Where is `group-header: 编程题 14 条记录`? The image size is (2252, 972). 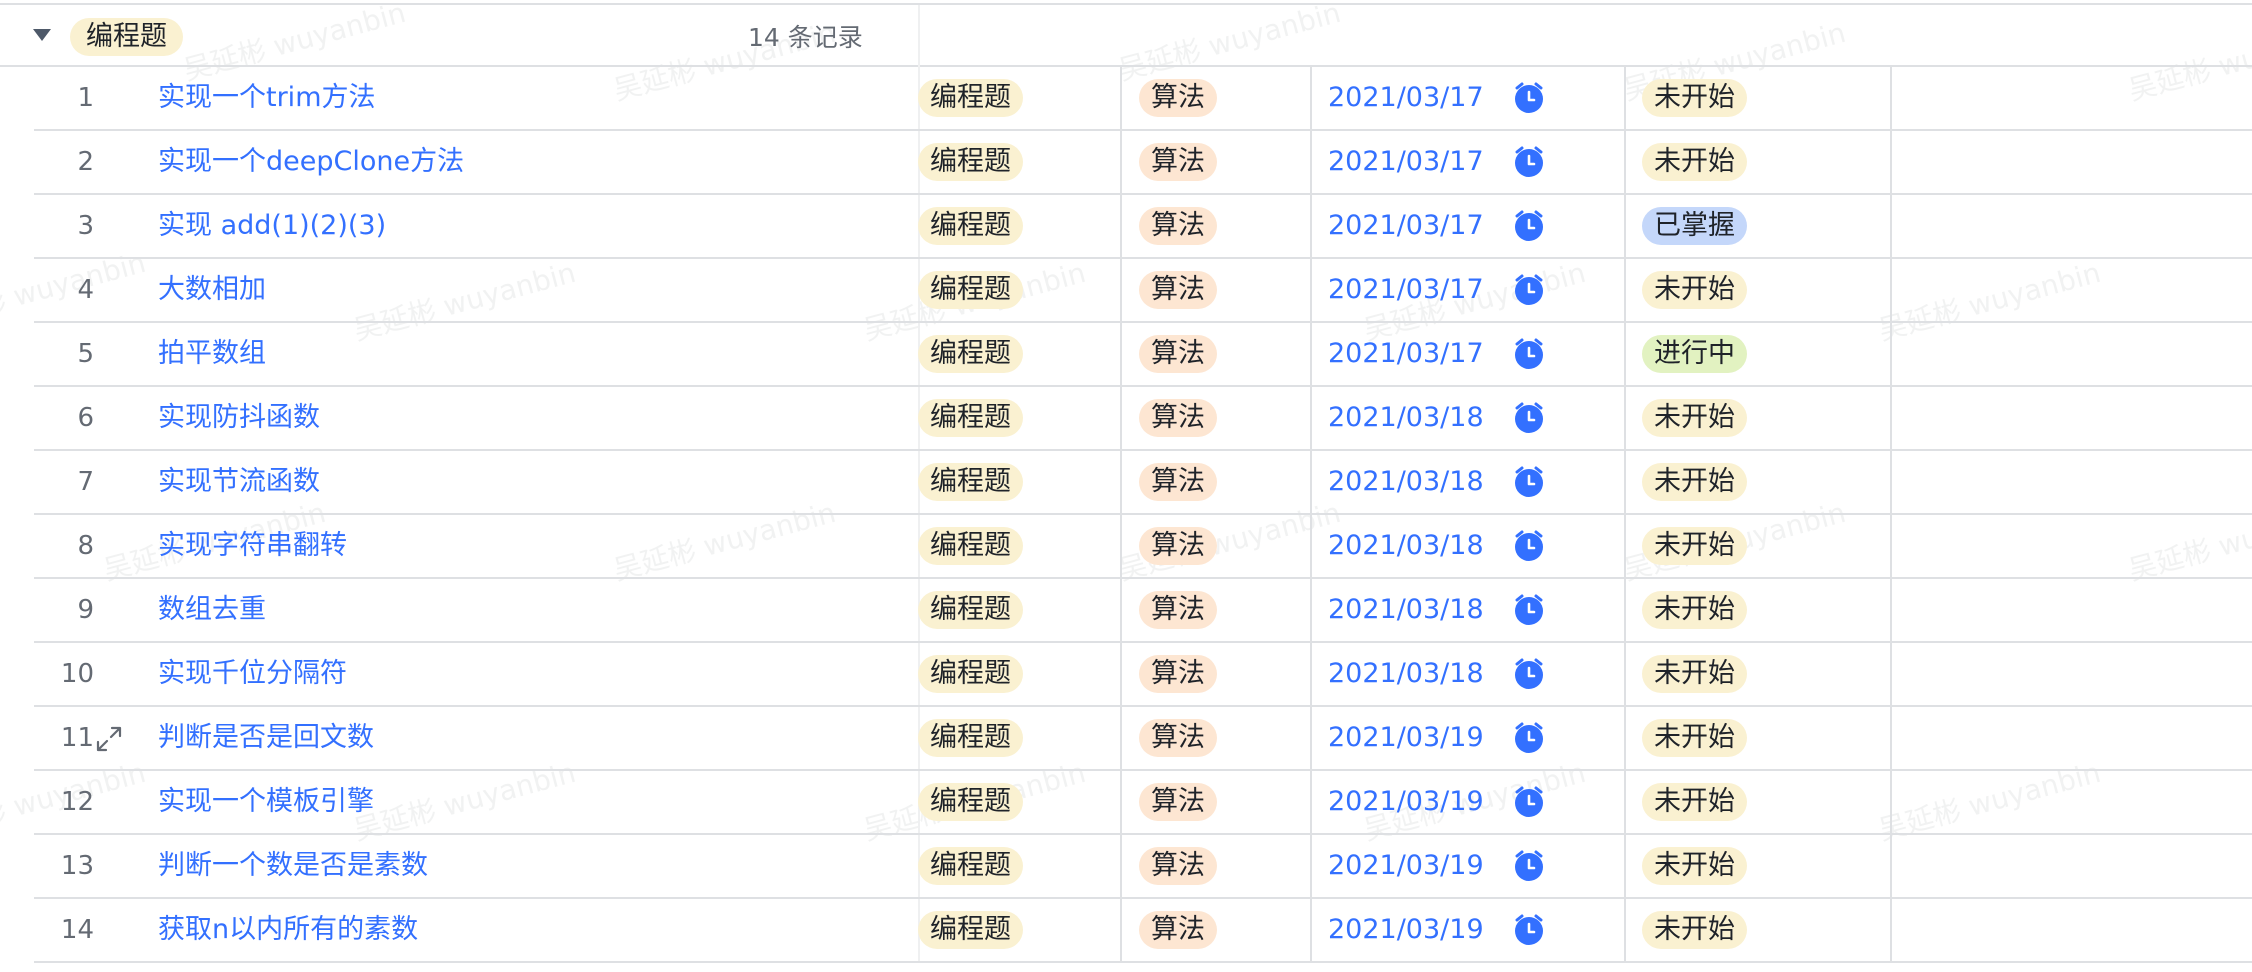 group-header: 编程题 14 条记录 is located at coordinates (1126, 35).